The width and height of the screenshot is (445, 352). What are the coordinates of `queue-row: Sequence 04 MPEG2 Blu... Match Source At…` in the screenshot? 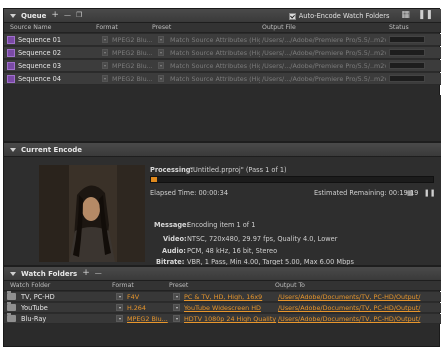 It's located at (222, 79).